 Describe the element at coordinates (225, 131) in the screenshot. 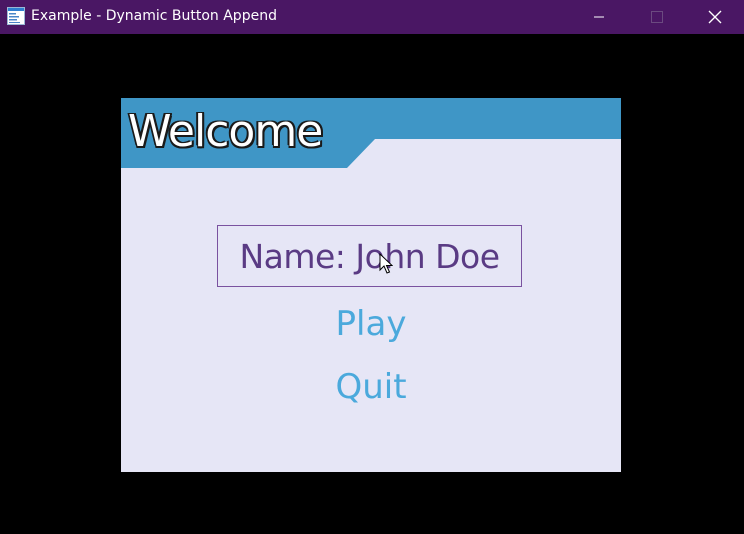

I see `welcome-heading: Welcome` at that location.